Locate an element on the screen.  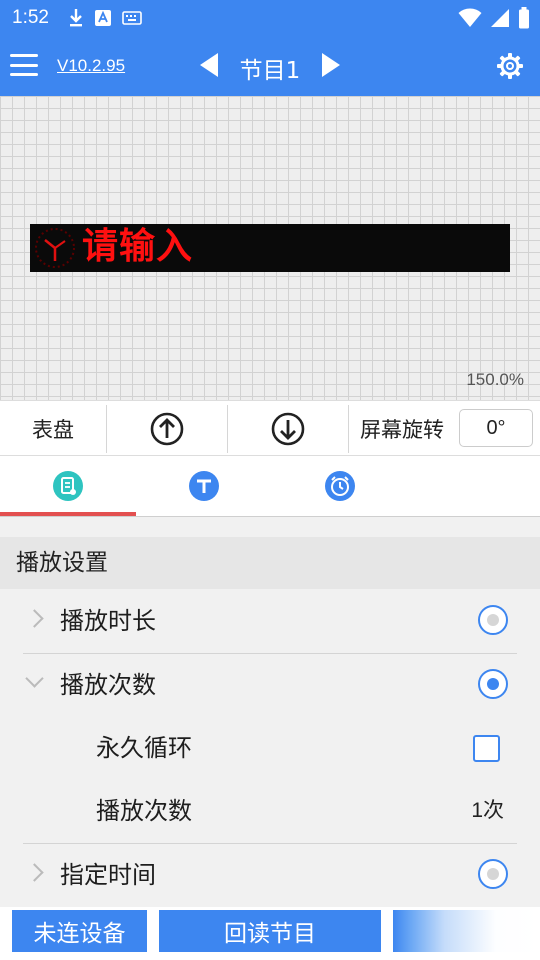
read-back-program-button: 回读节目 is located at coordinates (270, 931).